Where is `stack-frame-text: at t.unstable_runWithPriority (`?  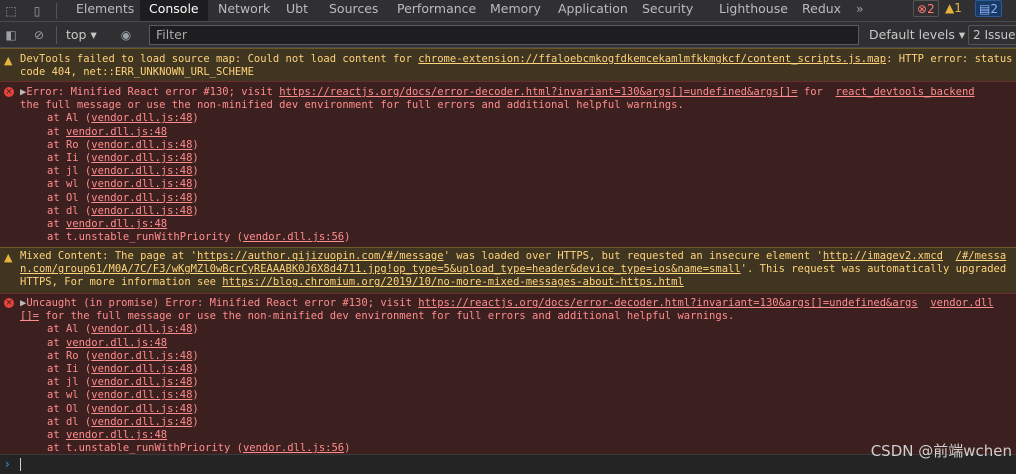 stack-frame-text: at t.unstable_runWithPriority ( is located at coordinates (145, 448).